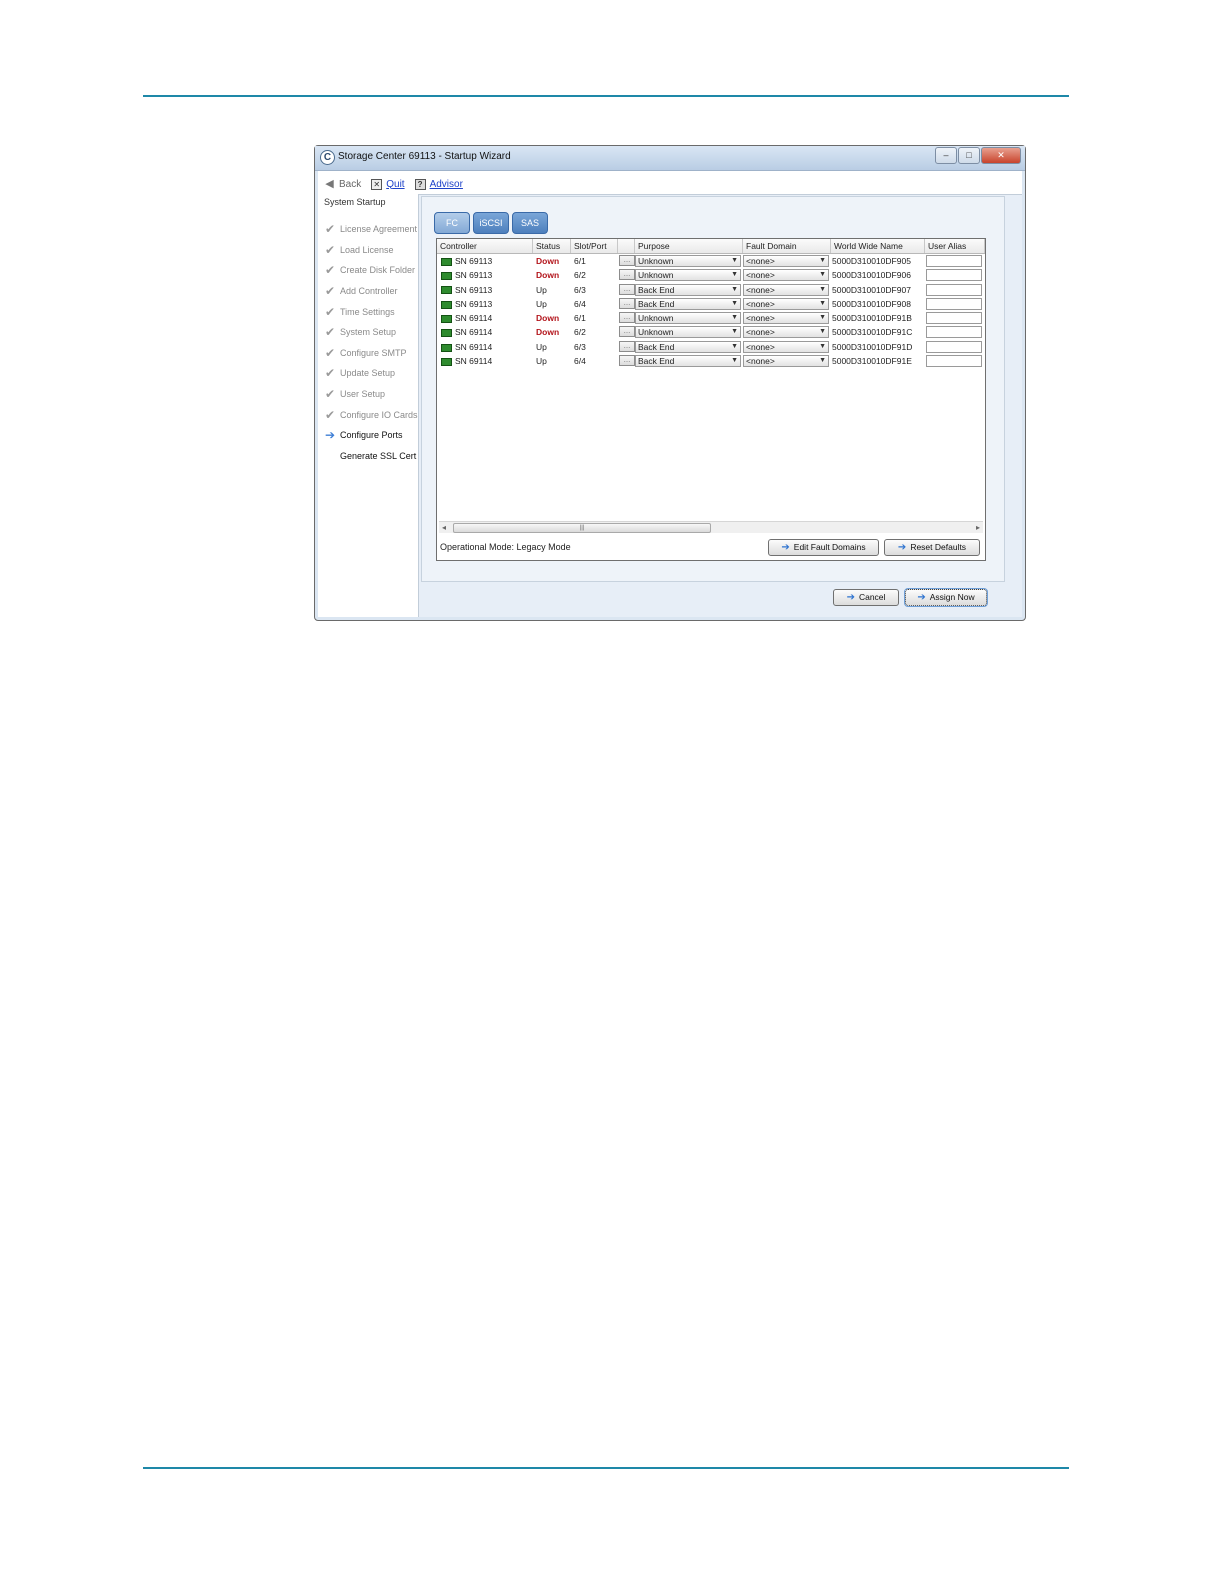 This screenshot has width=1224, height=1584. I want to click on edit-fault-domains-label: Edit Fault Domains, so click(829, 547).